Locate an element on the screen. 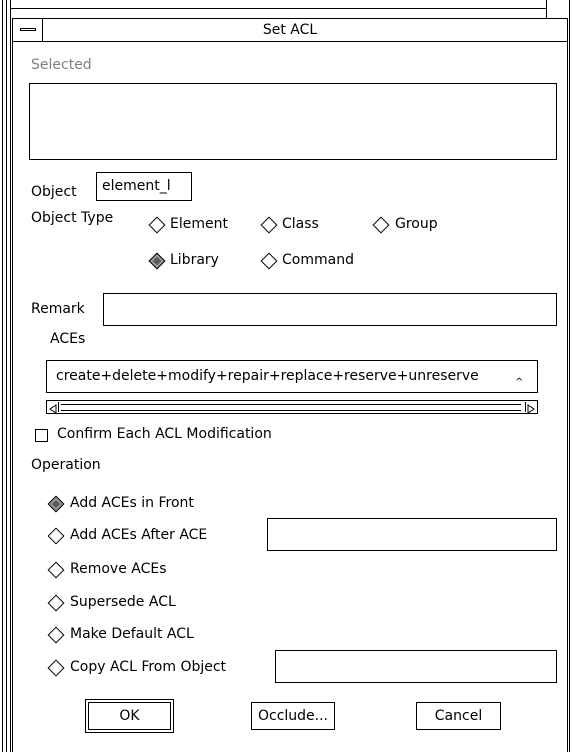 The image size is (572, 752). aces-label: ACEs is located at coordinates (68, 339).